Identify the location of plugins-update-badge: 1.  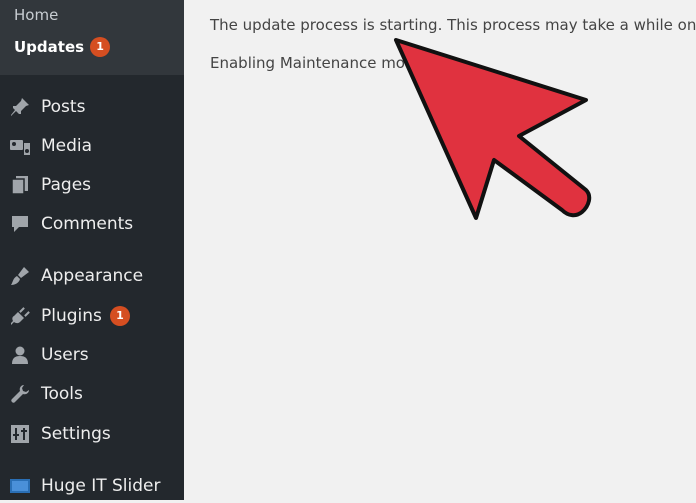
(119, 316).